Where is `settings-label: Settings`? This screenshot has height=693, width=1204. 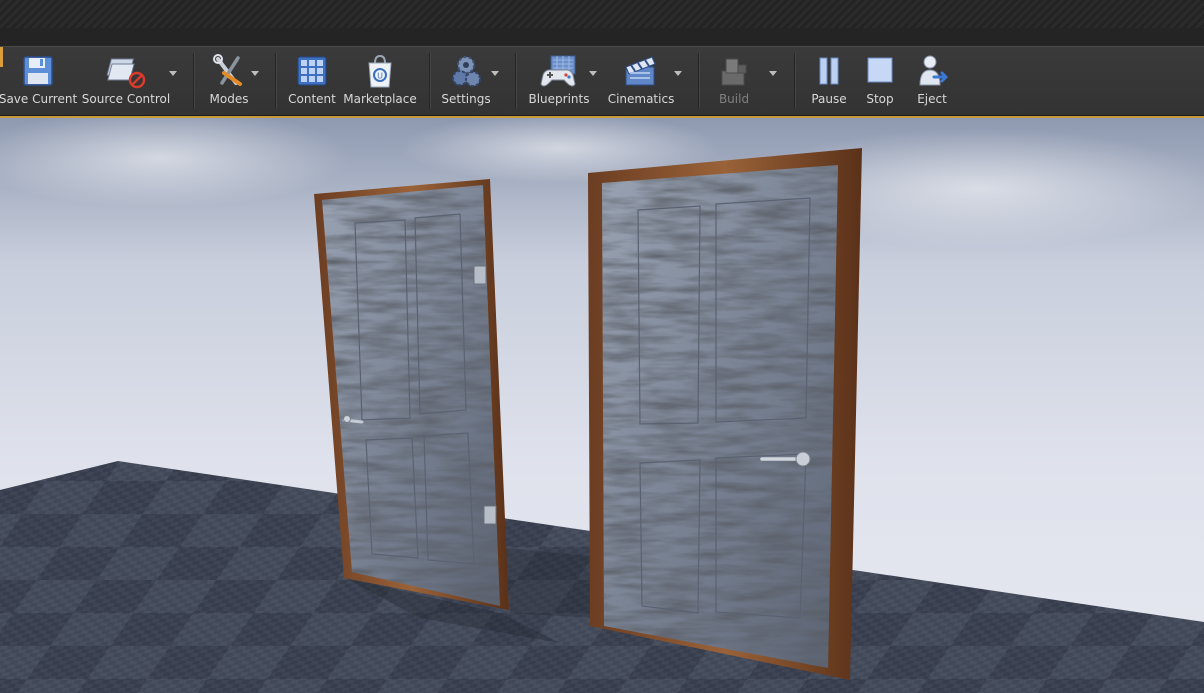 settings-label: Settings is located at coordinates (466, 99).